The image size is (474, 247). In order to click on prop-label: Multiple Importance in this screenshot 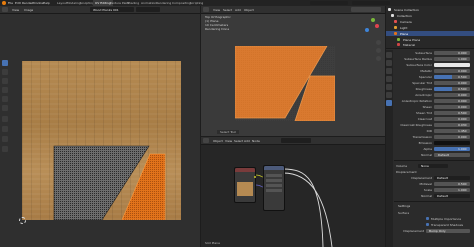, I will do `click(446, 219)`.